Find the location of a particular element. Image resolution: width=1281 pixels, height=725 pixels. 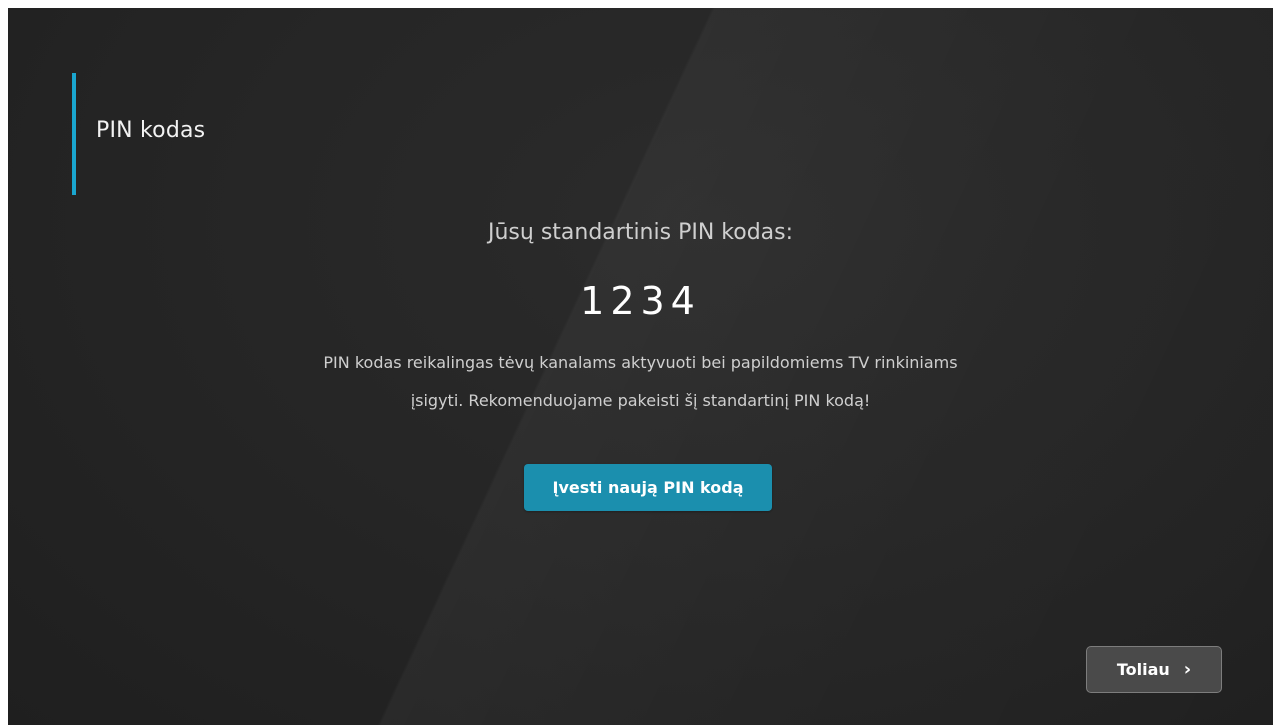

next-button: Toliau › is located at coordinates (1154, 669).